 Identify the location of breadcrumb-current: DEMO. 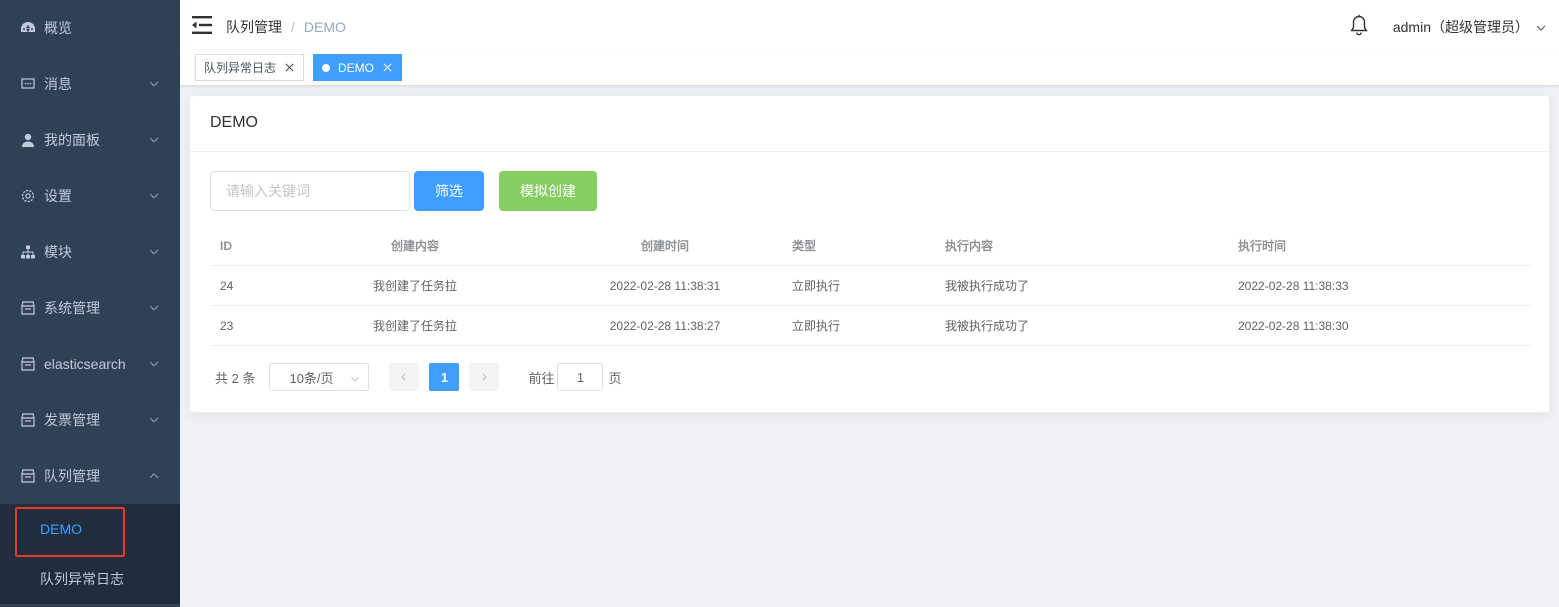
(324, 27).